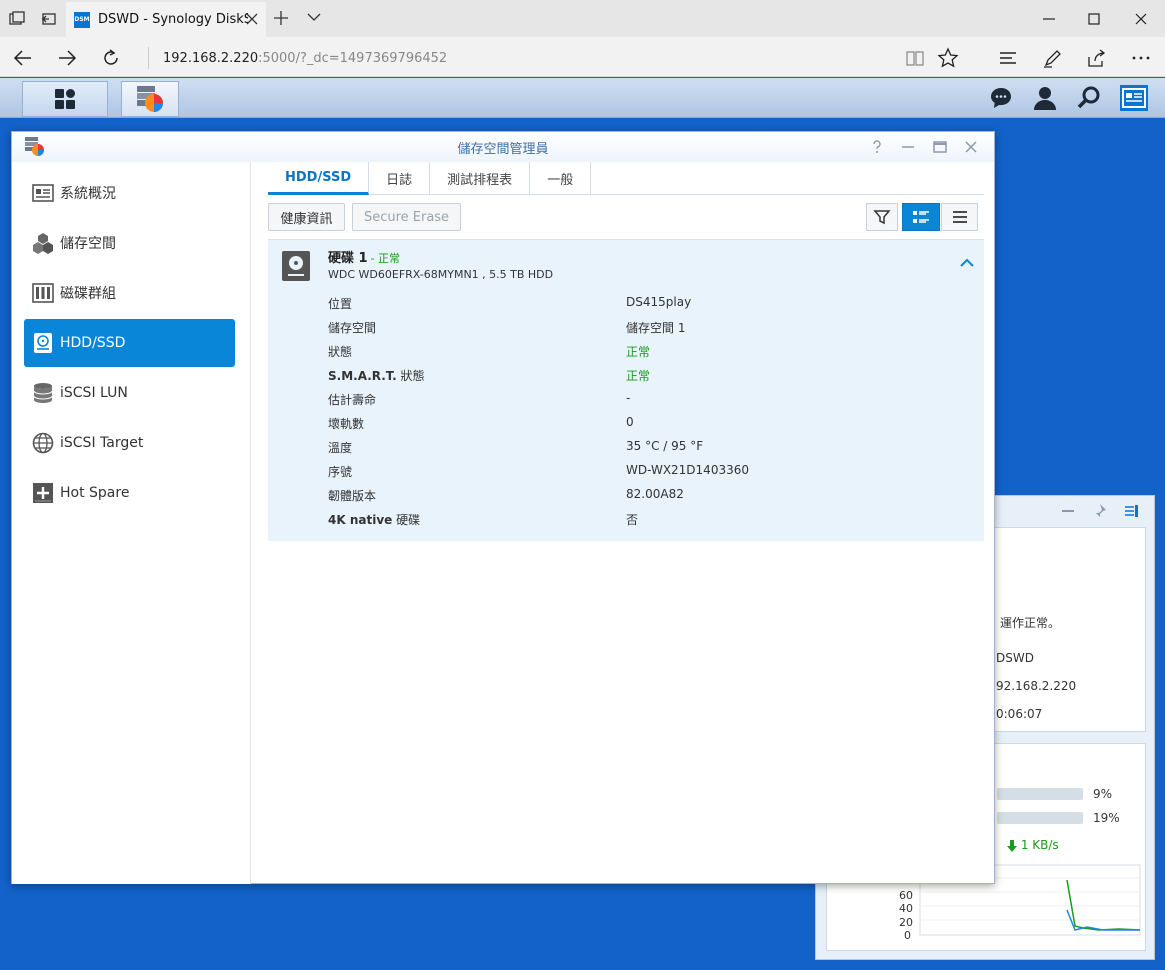 Image resolution: width=1165 pixels, height=970 pixels. I want to click on chart-tick-0: 0, so click(907, 935).